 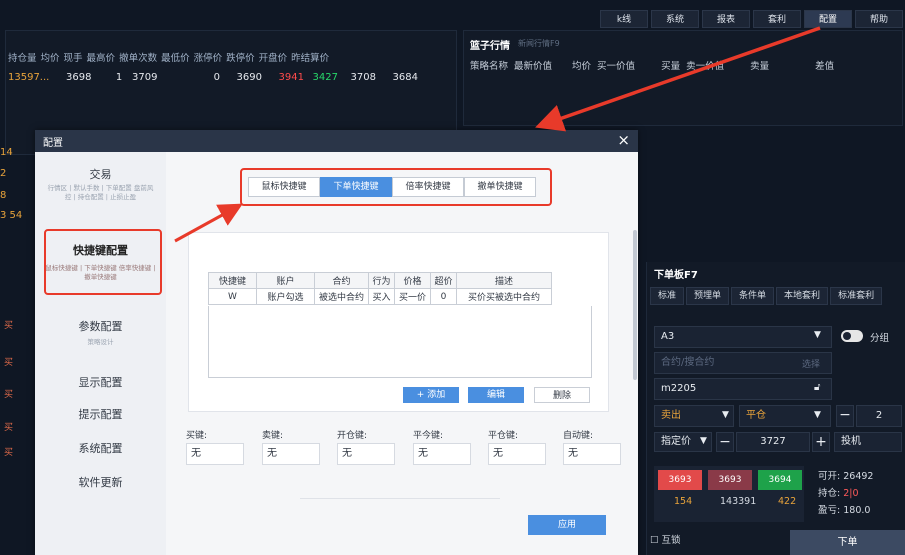 What do you see at coordinates (845, 475) in the screenshot?
I see `open-available: 可开: 26492` at bounding box center [845, 475].